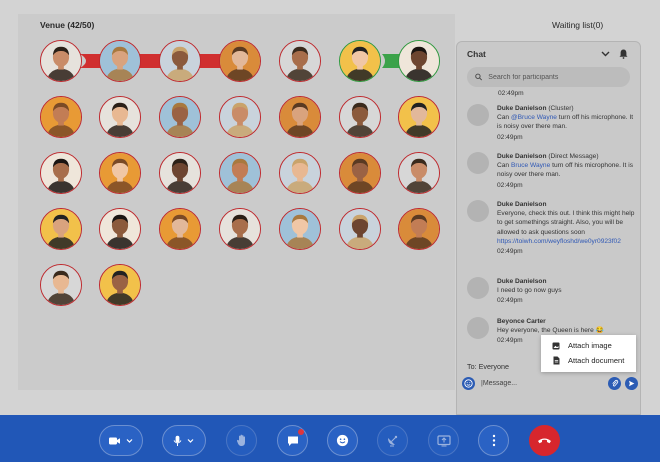 This screenshot has height=462, width=660. Describe the element at coordinates (566, 241) in the screenshot. I see `shared-link: https://toiwh.com/weyfloshd/we0yr0923f02` at that location.